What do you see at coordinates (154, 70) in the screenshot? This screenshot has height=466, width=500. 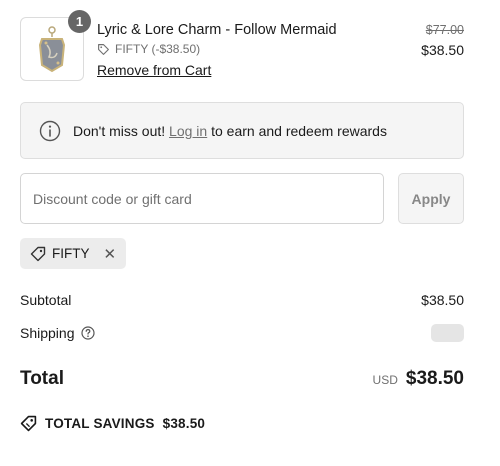 I see `remove-from-cart-link: Remove from Cart` at bounding box center [154, 70].